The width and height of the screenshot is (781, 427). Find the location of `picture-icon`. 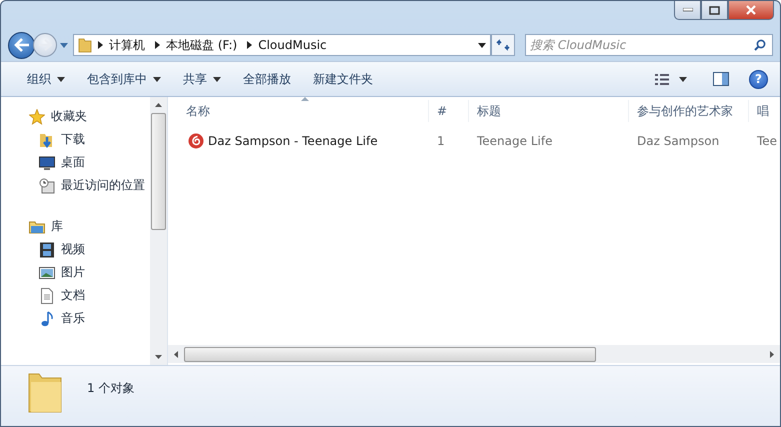

picture-icon is located at coordinates (47, 272).